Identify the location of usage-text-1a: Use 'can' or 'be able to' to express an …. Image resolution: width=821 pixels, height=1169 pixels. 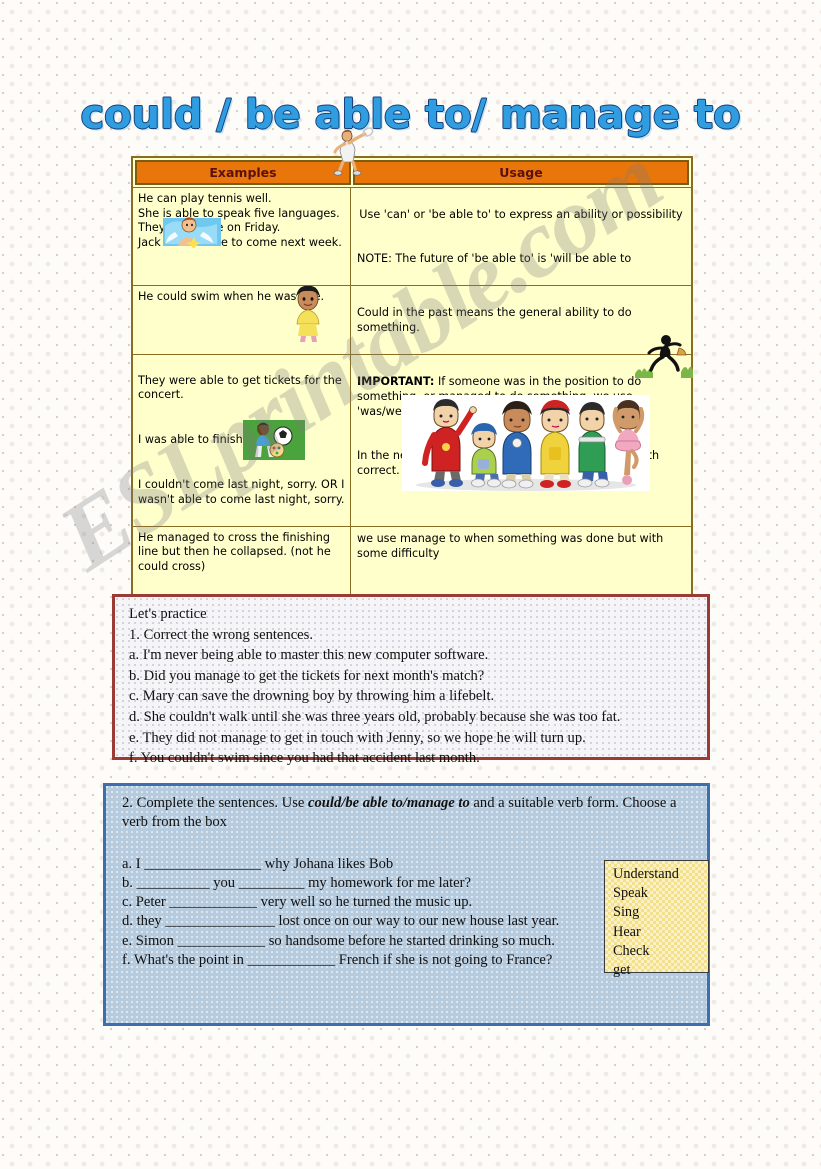
(521, 214).